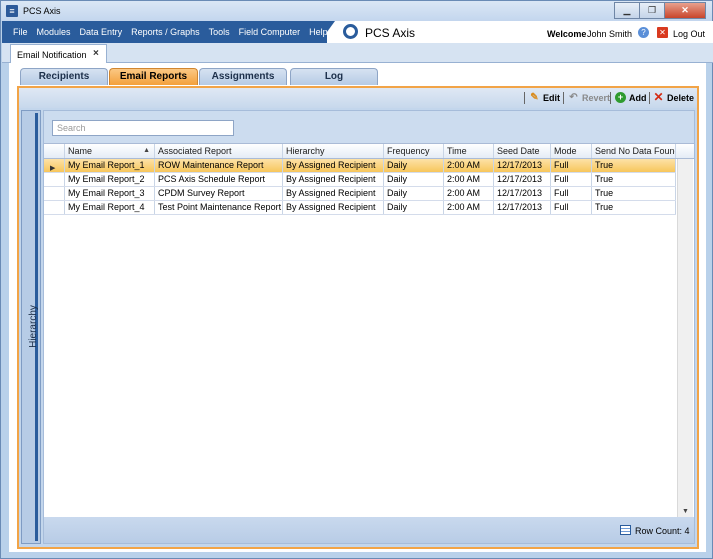  I want to click on delete-button: ✕ Delete, so click(674, 97).